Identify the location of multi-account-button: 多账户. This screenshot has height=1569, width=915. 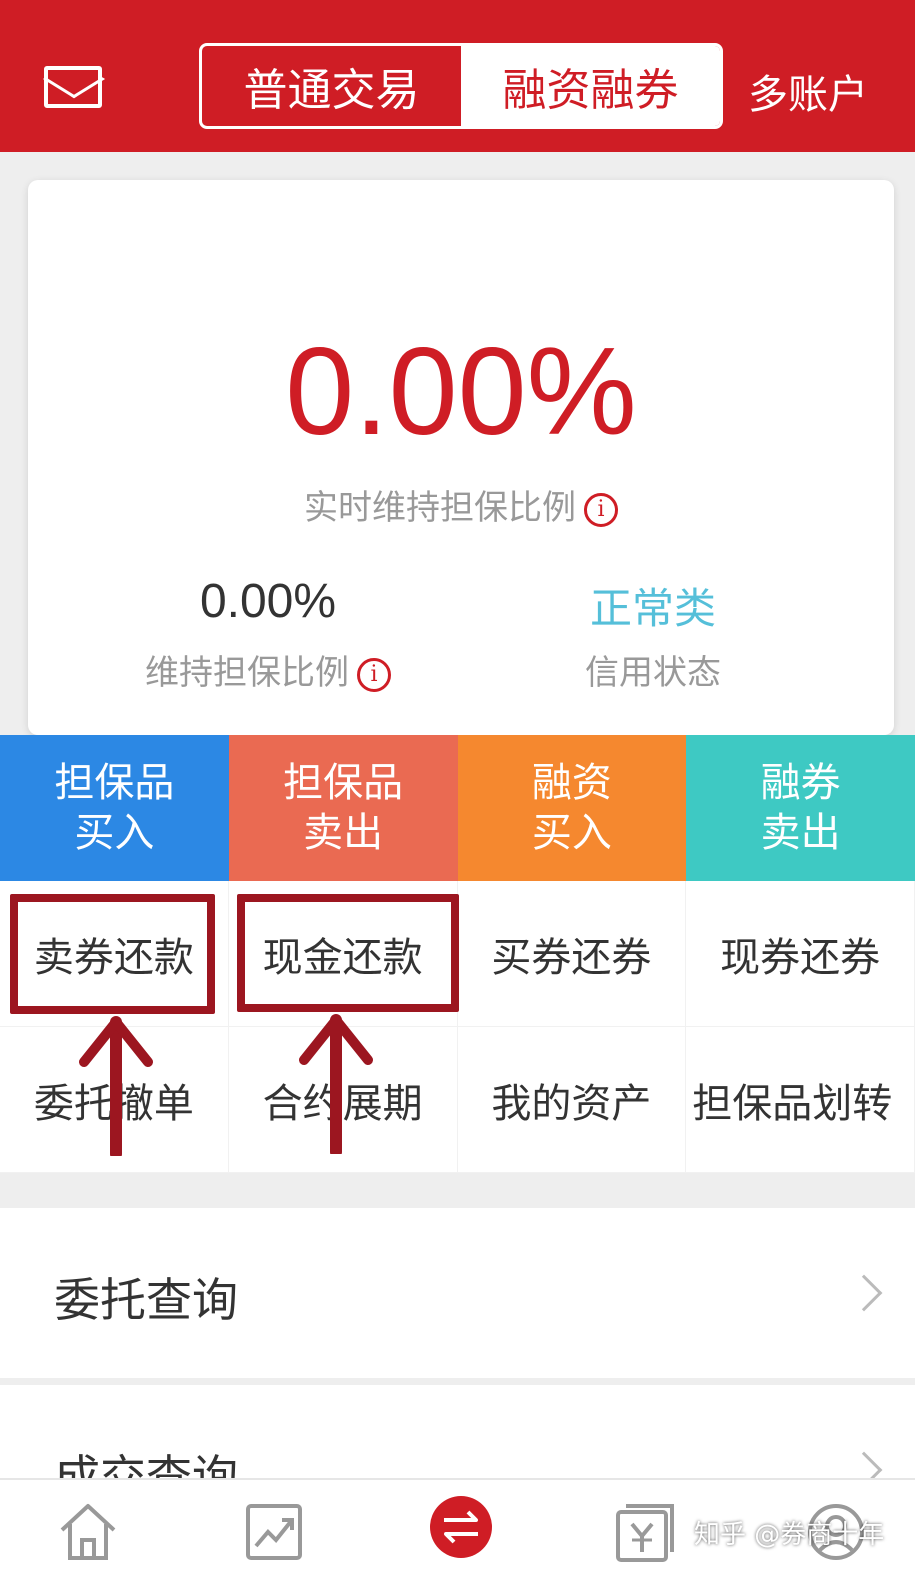
(808, 91).